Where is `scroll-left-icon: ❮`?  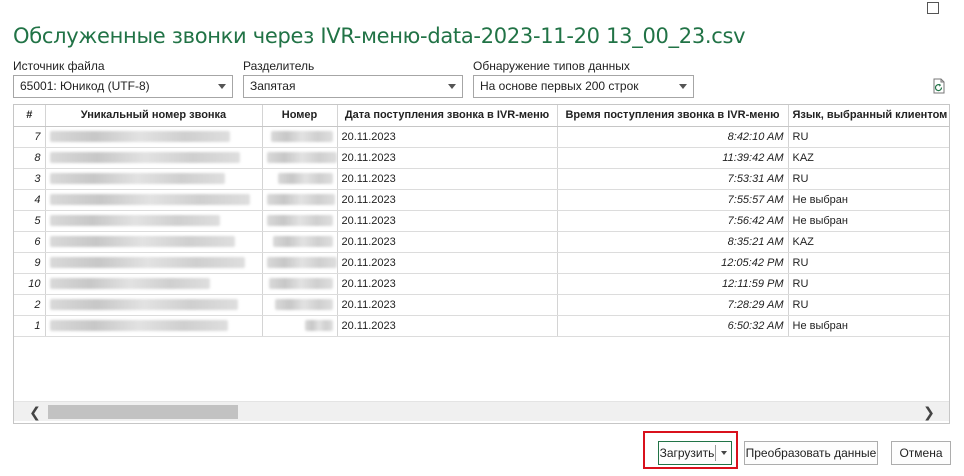 scroll-left-icon: ❮ is located at coordinates (35, 412).